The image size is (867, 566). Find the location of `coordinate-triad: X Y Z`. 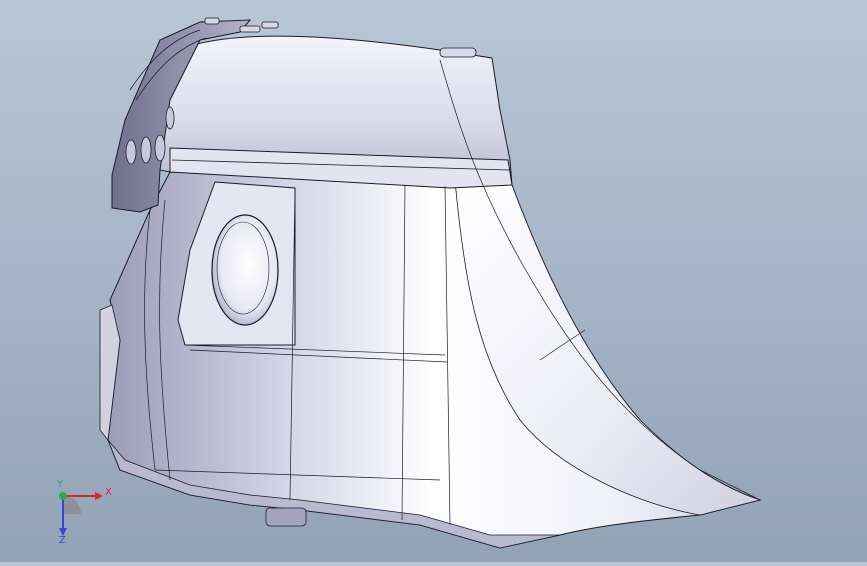

coordinate-triad: X Y Z is located at coordinates (80, 513).